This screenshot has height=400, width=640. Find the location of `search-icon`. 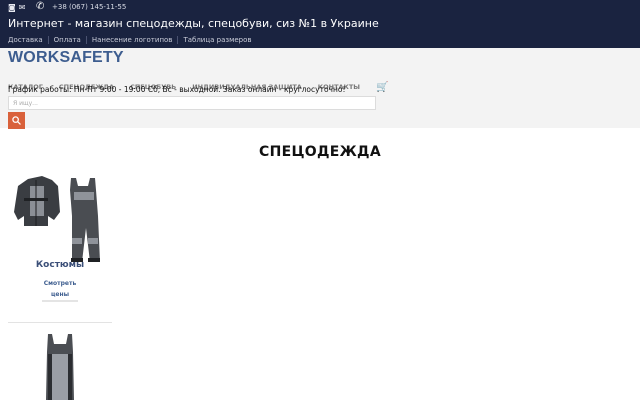

search-icon is located at coordinates (16, 120).